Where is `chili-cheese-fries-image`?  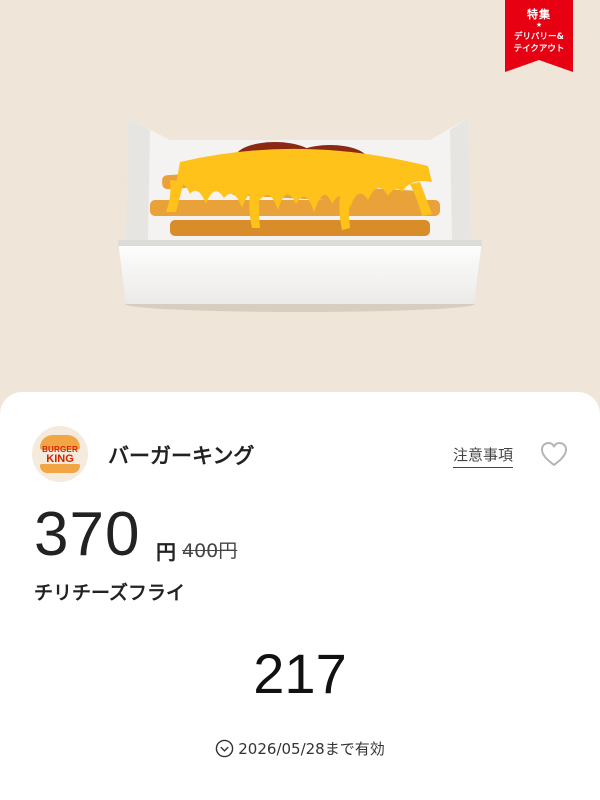 chili-cheese-fries-image is located at coordinates (300, 215).